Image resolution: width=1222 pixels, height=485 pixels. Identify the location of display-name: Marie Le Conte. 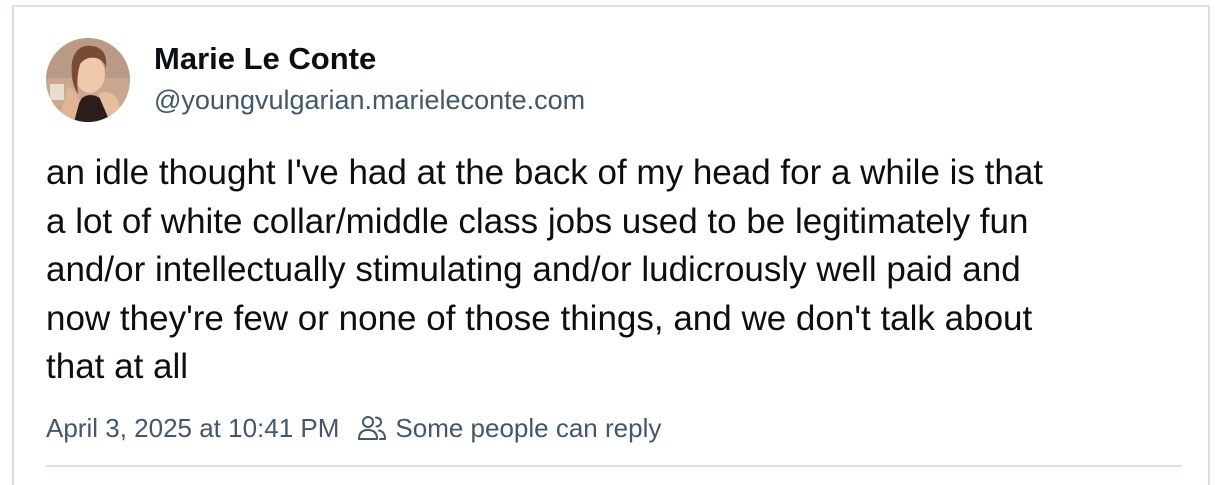
(265, 59).